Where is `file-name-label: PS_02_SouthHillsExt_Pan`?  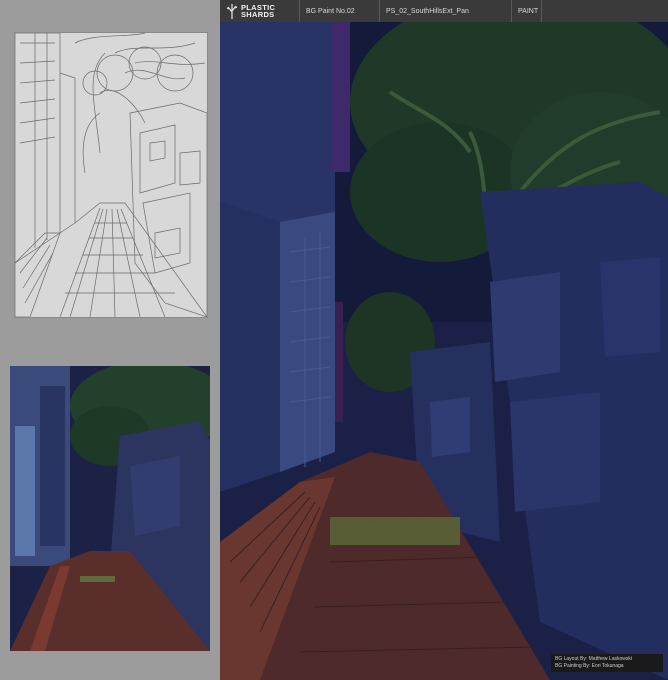 file-name-label: PS_02_SouthHillsExt_Pan is located at coordinates (446, 11).